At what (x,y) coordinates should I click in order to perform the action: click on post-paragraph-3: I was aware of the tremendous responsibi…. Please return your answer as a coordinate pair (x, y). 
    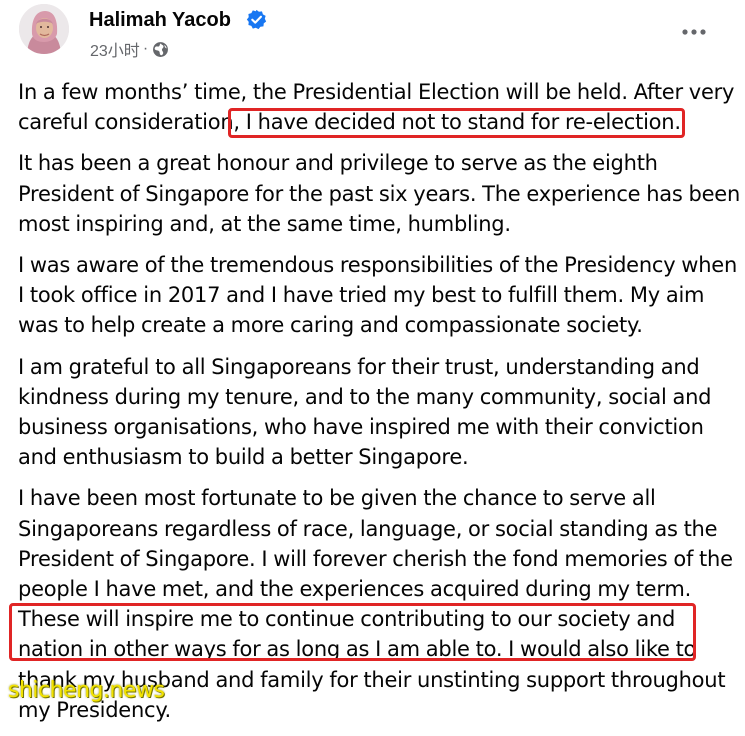
    Looking at the image, I should click on (378, 295).